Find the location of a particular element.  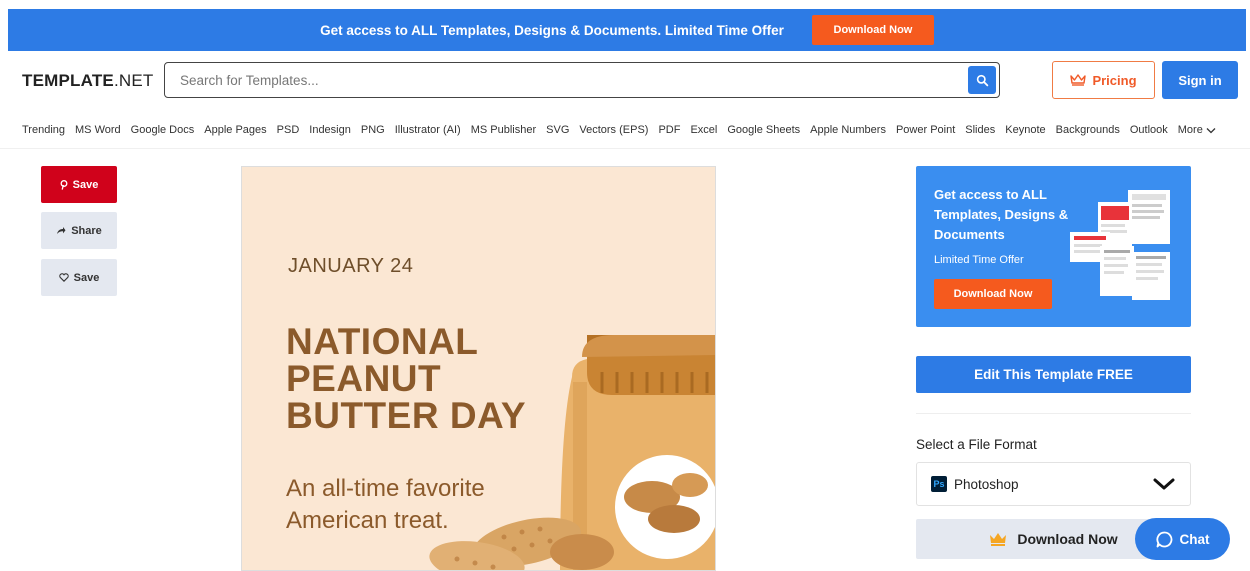

search-button is located at coordinates (982, 80).